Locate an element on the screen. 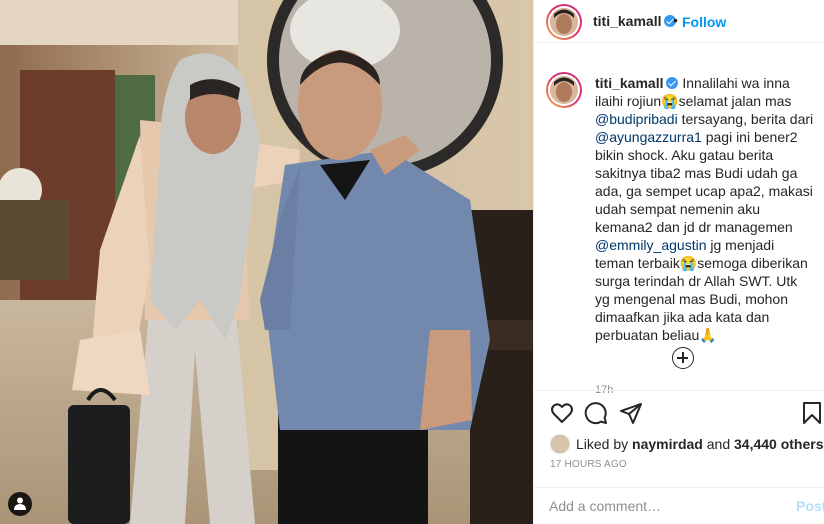 Image resolution: width=824 pixels, height=524 pixels. caption-username: titi_kamall is located at coordinates (629, 83).